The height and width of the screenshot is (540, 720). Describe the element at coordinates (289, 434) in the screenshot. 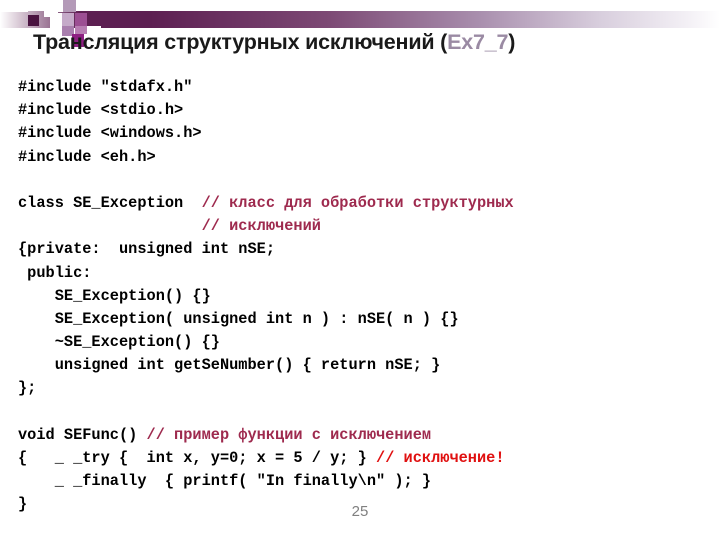

I see `code-comment: // пример функции с исключением` at that location.